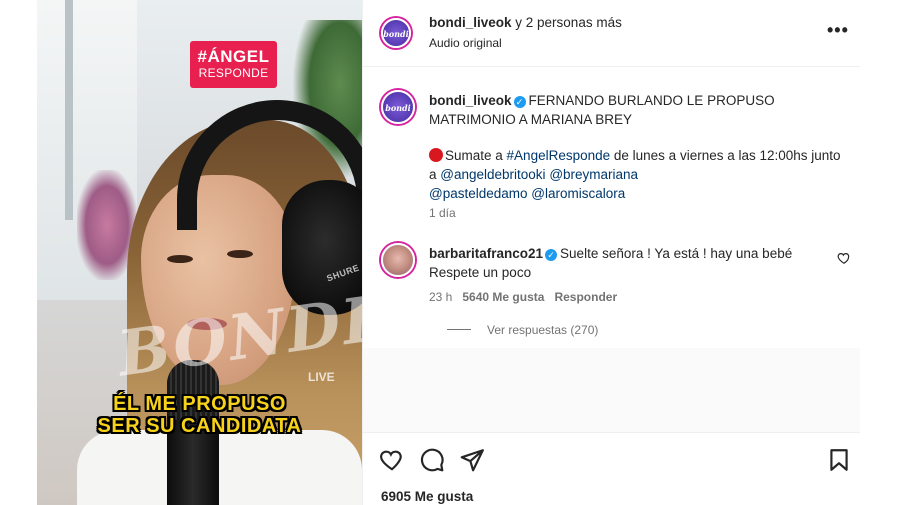 This screenshot has height=505, width=900. I want to click on person-shirt, so click(219, 467).